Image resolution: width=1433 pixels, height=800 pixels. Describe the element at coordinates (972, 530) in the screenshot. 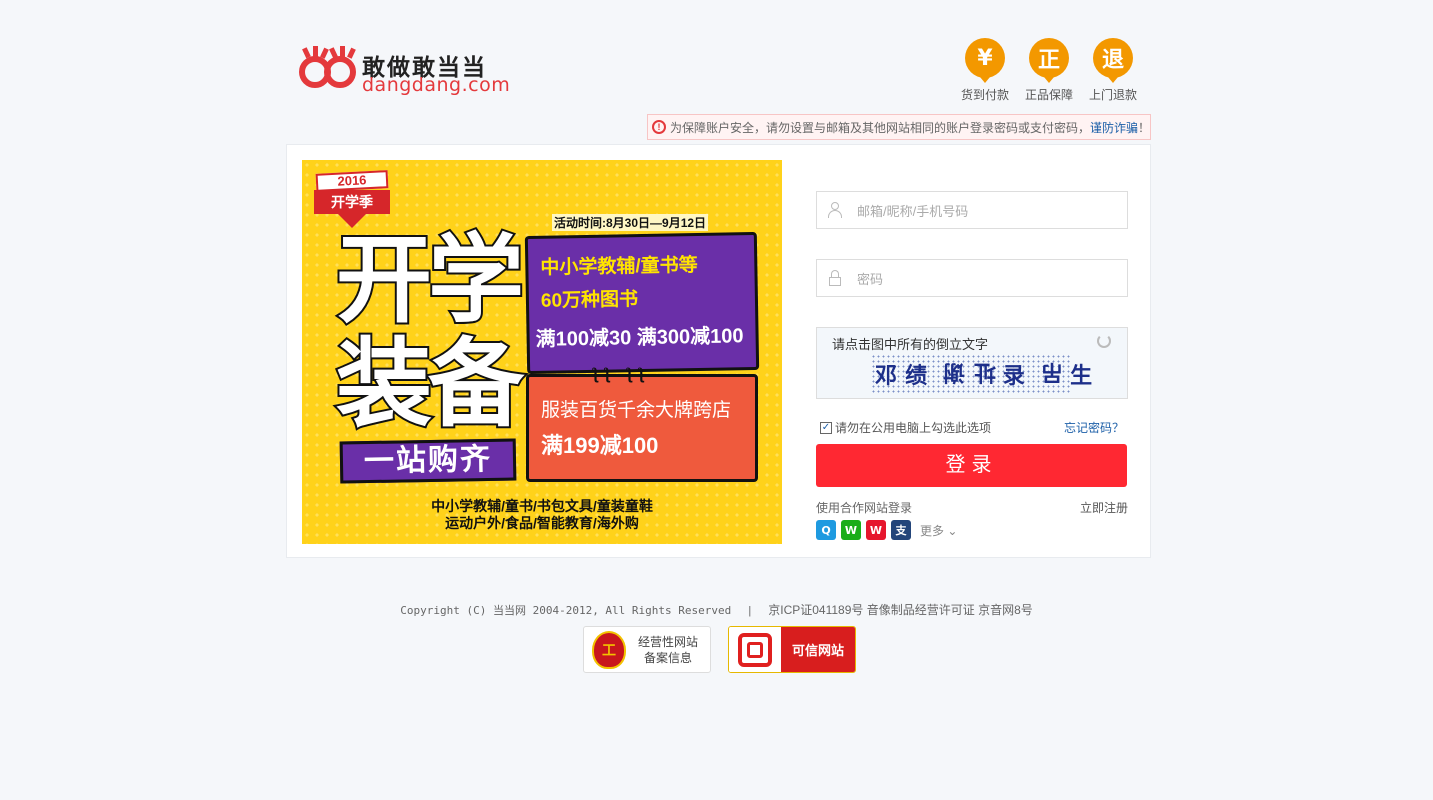

I see `social-logins: Q W W 支 更多 ⌄` at that location.